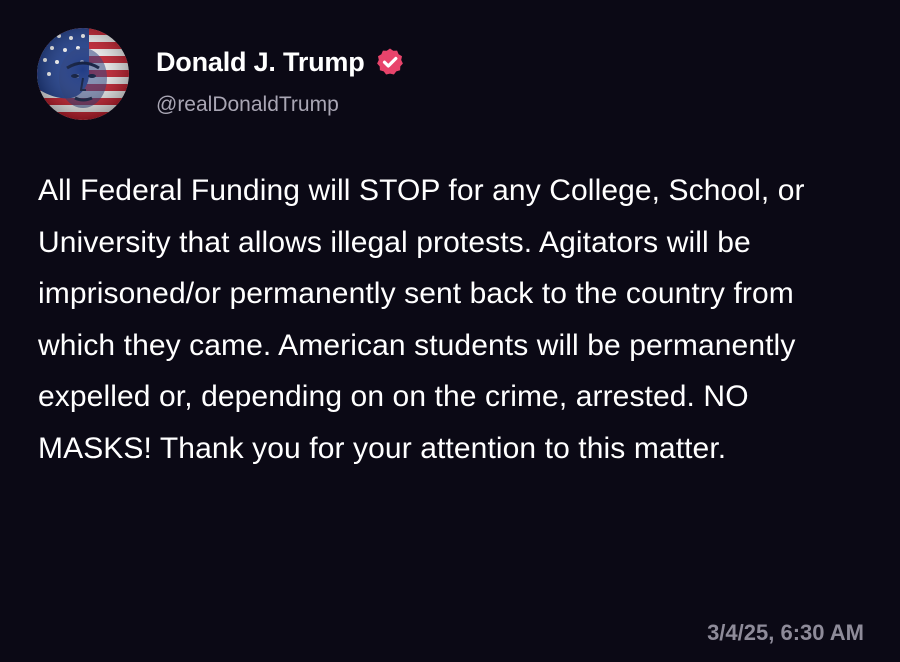  I want to click on author-handle: @realDonaldTrump, so click(247, 105).